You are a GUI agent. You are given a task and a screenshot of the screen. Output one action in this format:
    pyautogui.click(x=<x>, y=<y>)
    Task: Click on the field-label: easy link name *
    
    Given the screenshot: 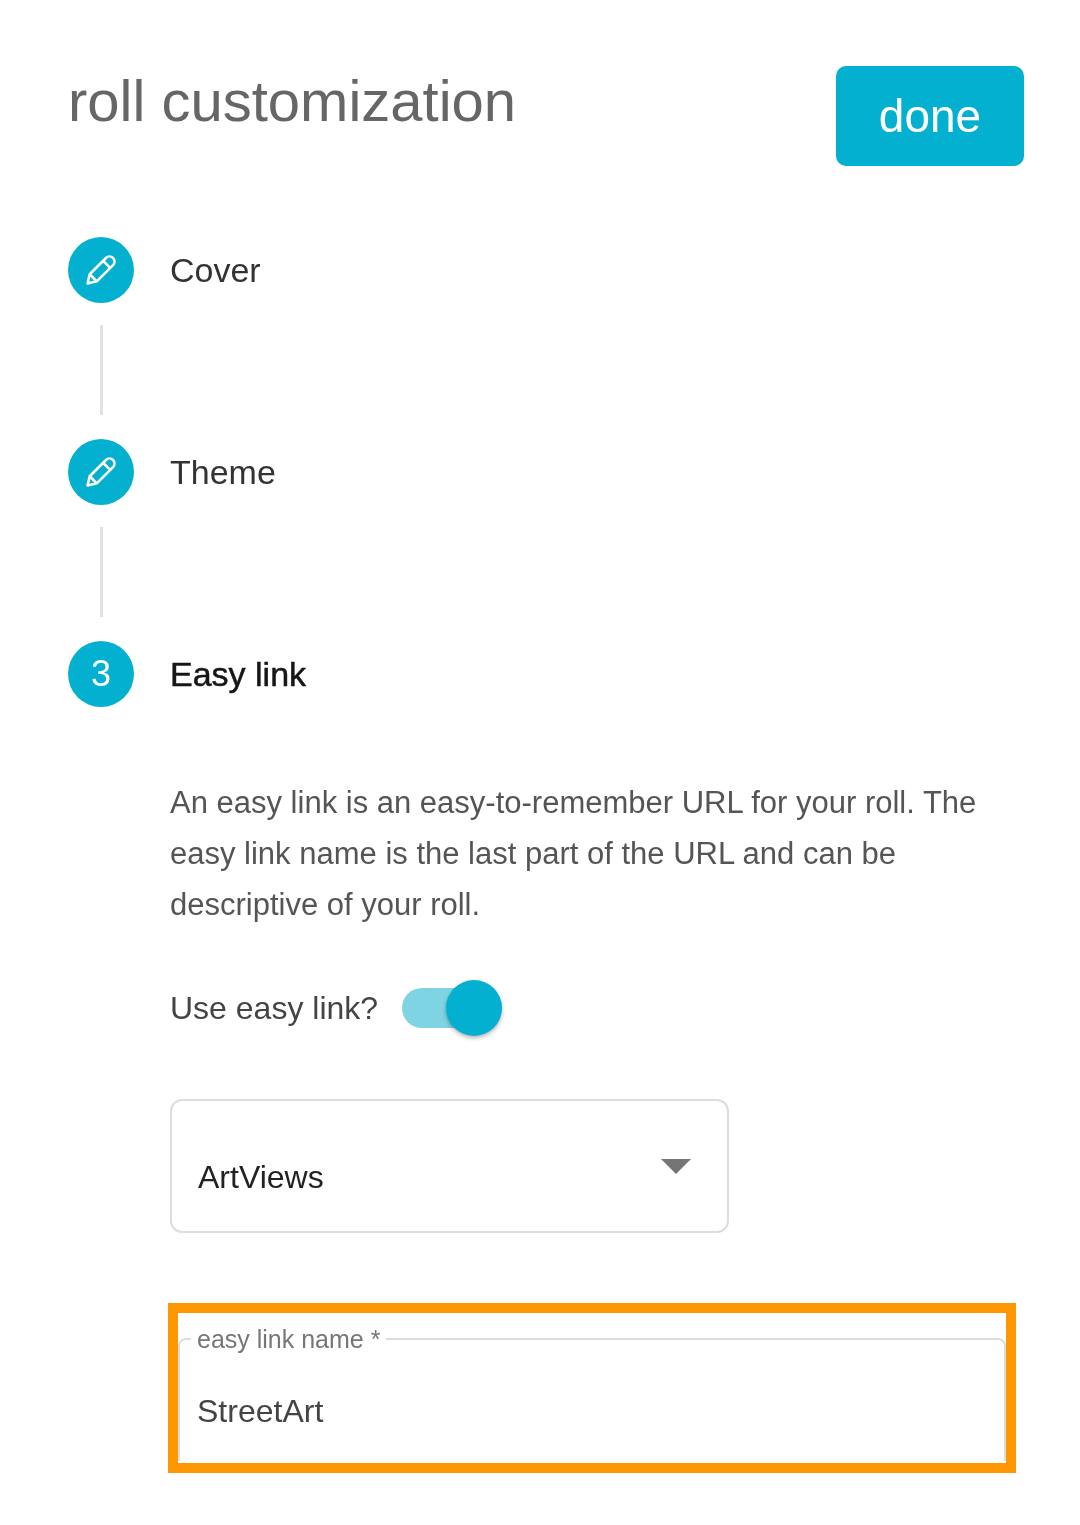 What is the action you would take?
    pyautogui.click(x=289, y=1339)
    